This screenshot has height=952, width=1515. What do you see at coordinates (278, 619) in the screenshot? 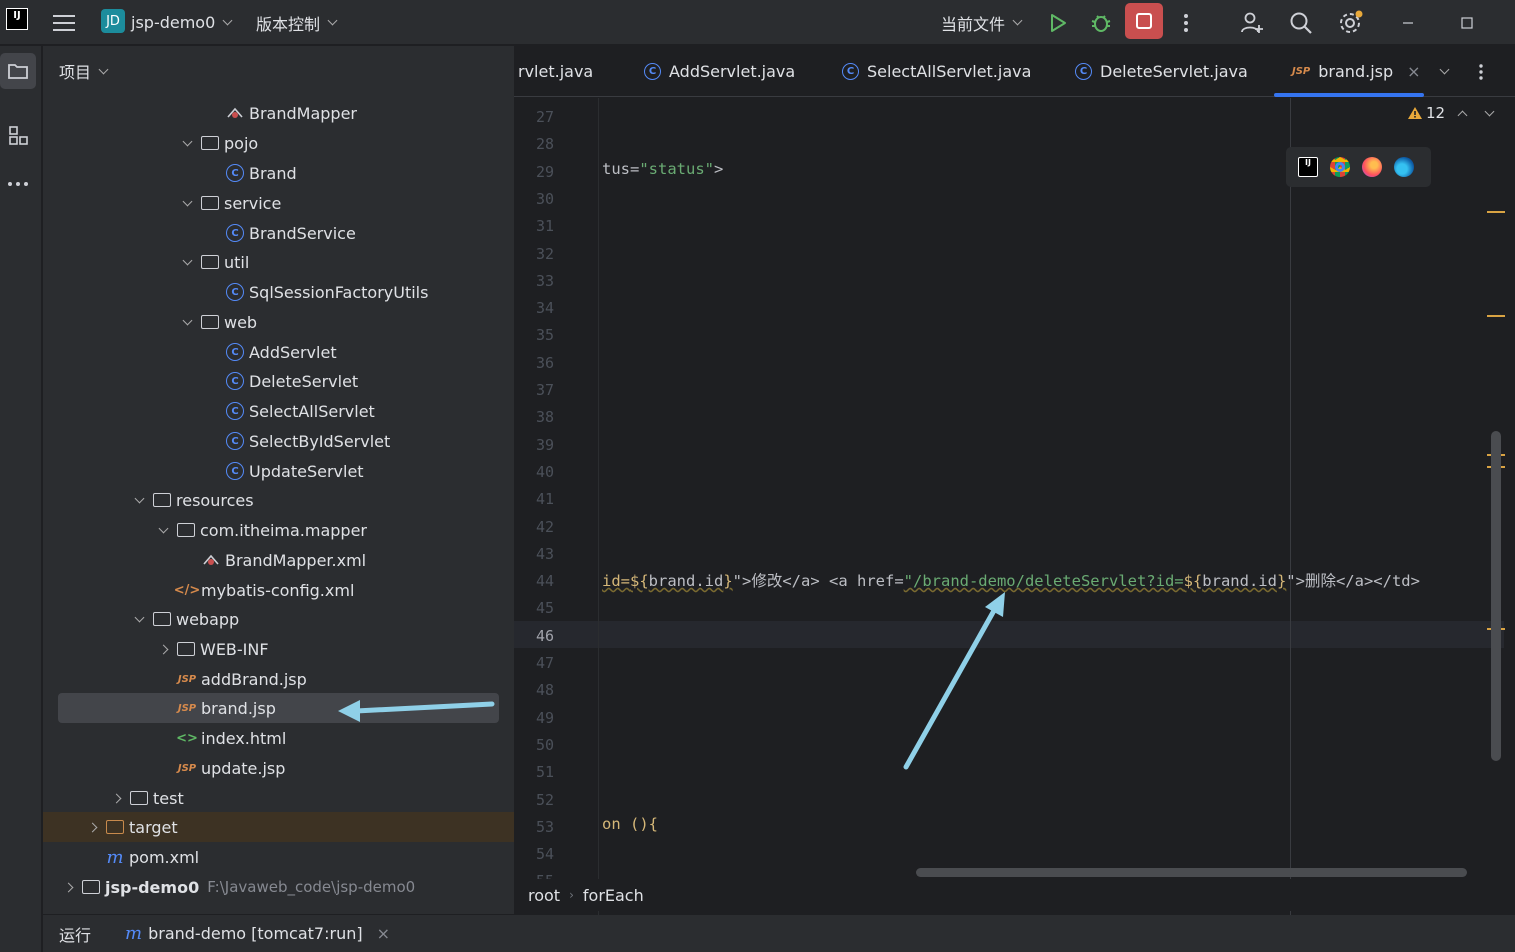
I see `tree-item: webapp` at bounding box center [278, 619].